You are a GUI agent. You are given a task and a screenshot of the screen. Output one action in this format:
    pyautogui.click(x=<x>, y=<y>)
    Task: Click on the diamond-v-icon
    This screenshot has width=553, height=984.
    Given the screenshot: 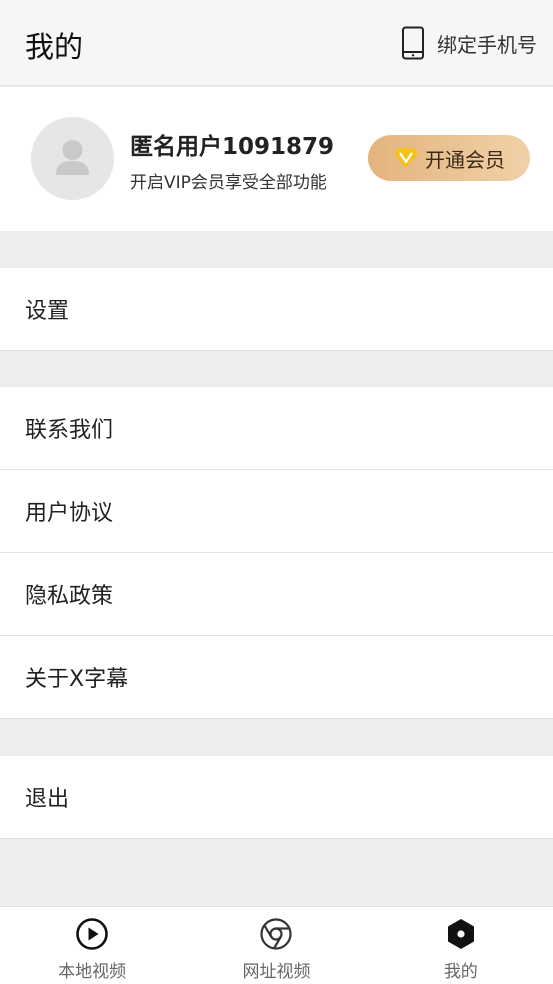 What is the action you would take?
    pyautogui.click(x=406, y=158)
    